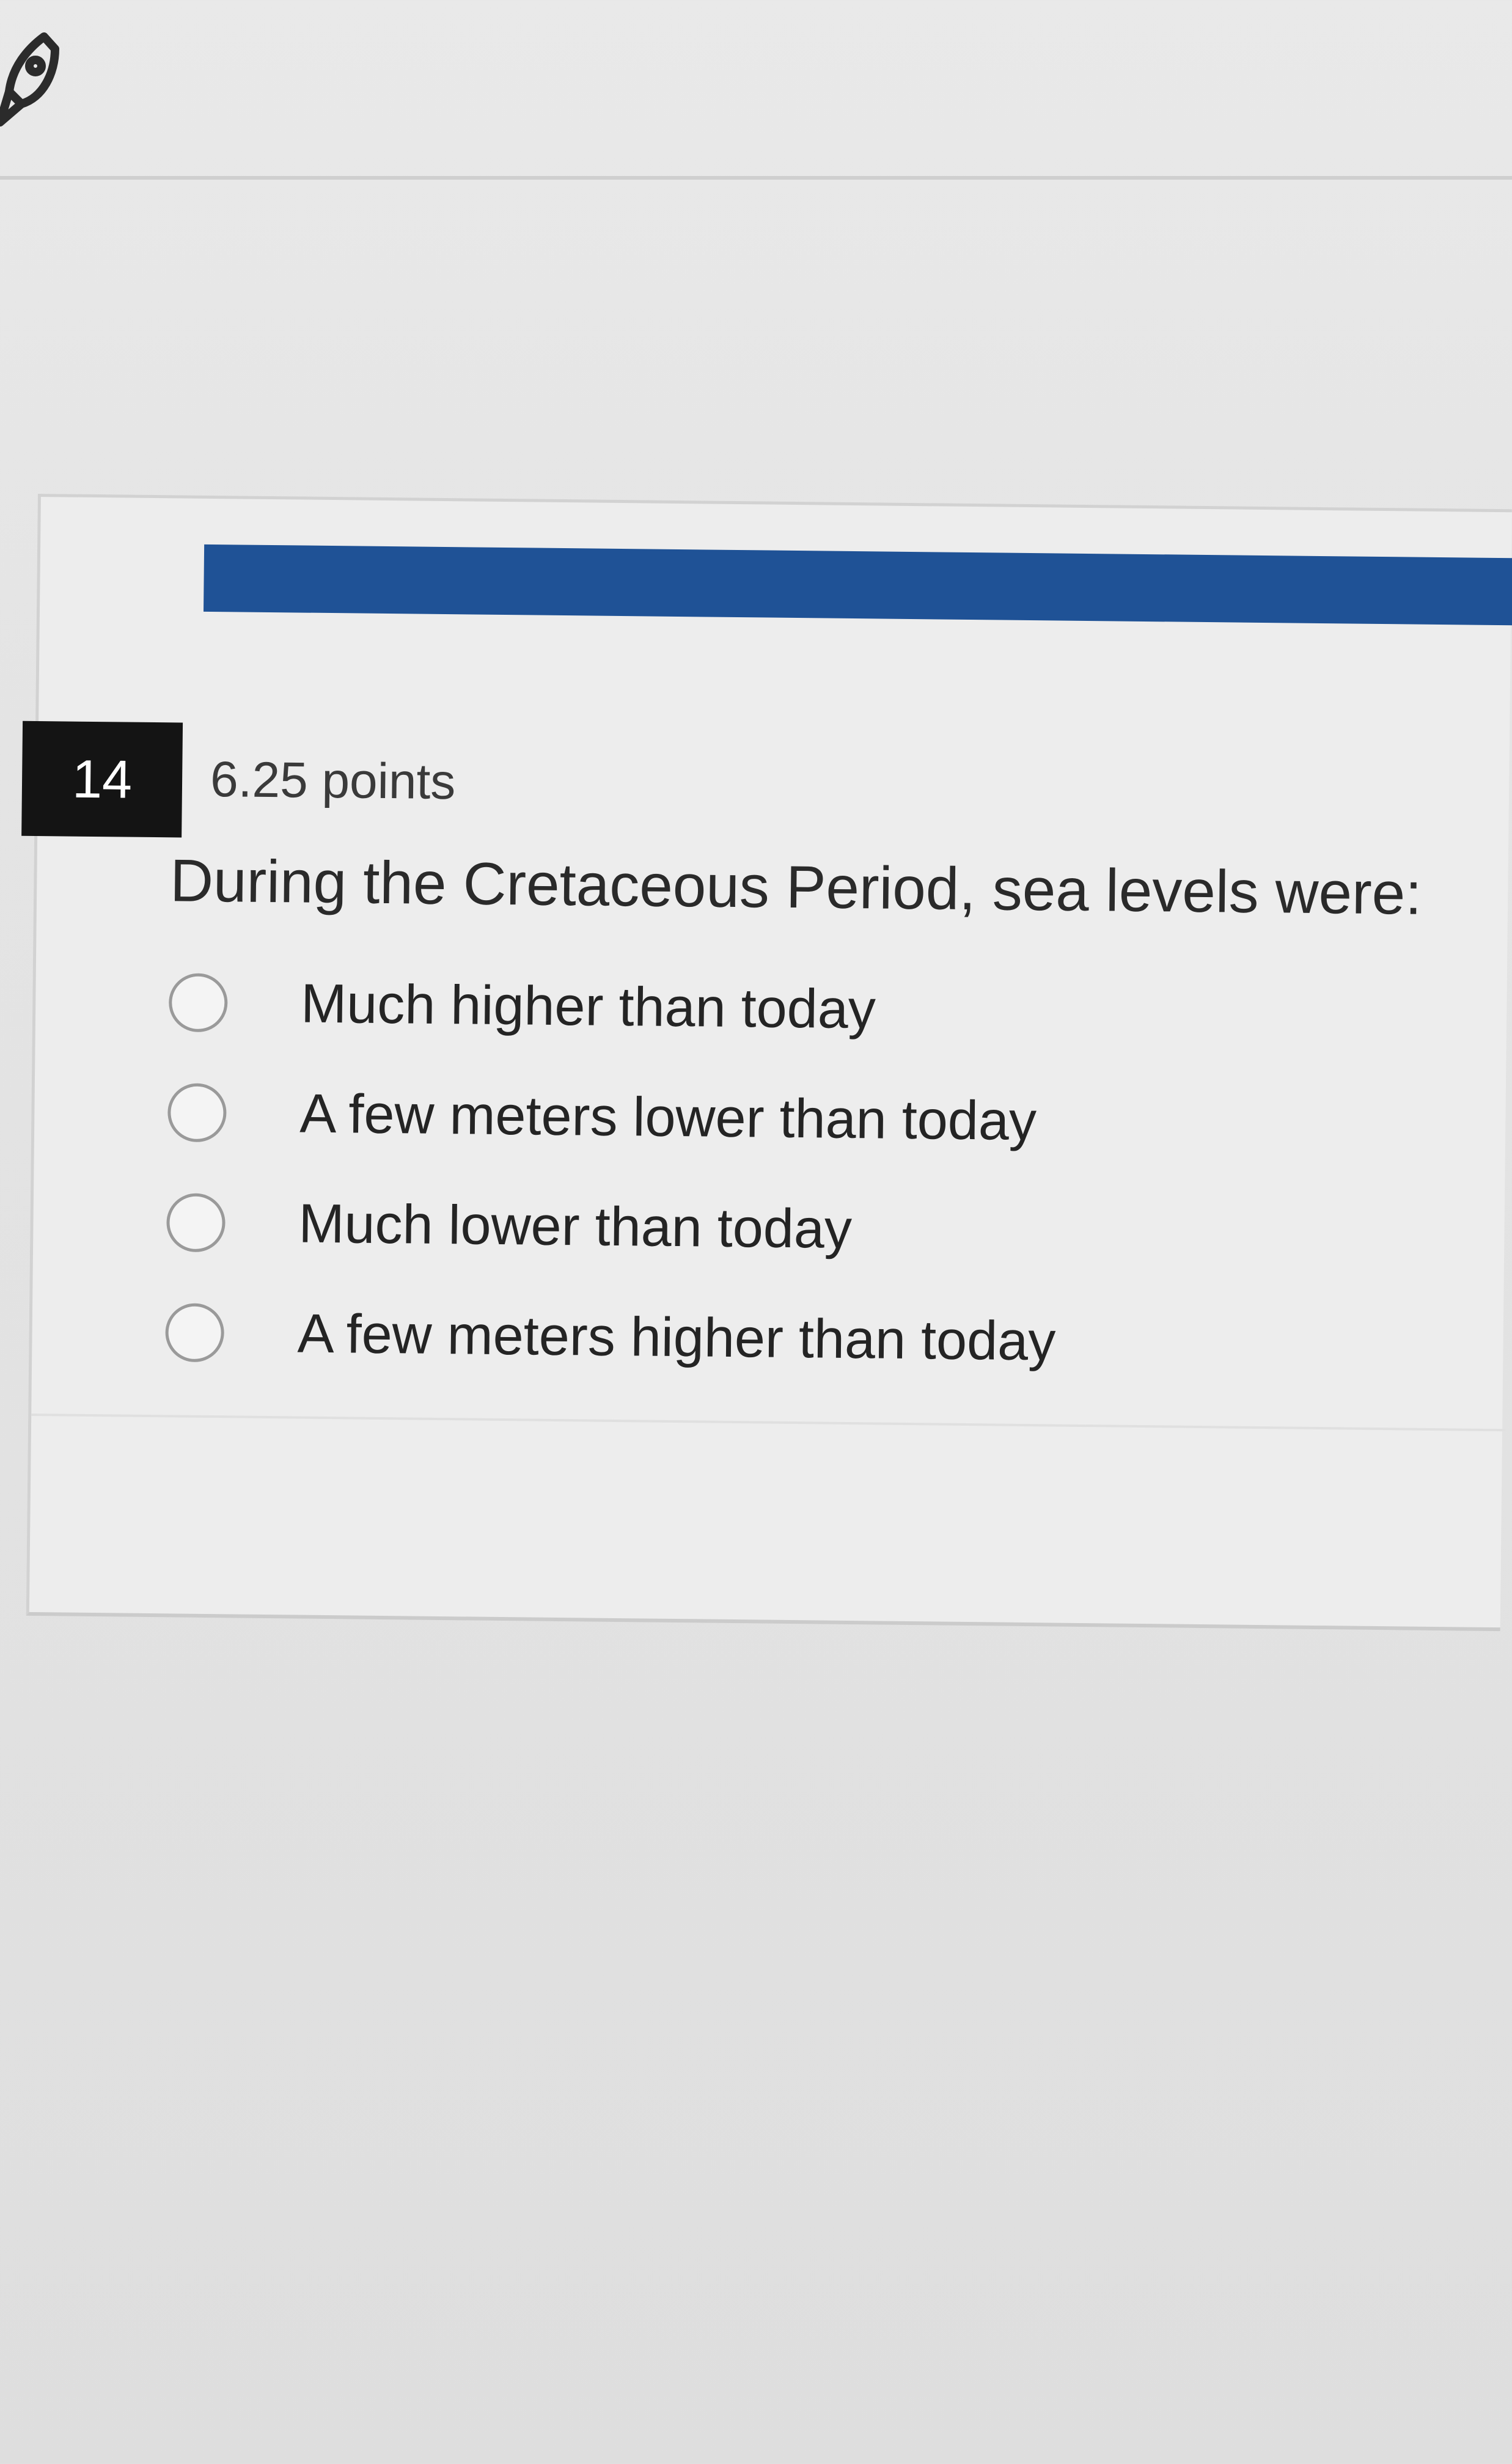 The height and width of the screenshot is (2464, 1512). I want to click on answer-option: Much lower than today, so click(612, 1227).